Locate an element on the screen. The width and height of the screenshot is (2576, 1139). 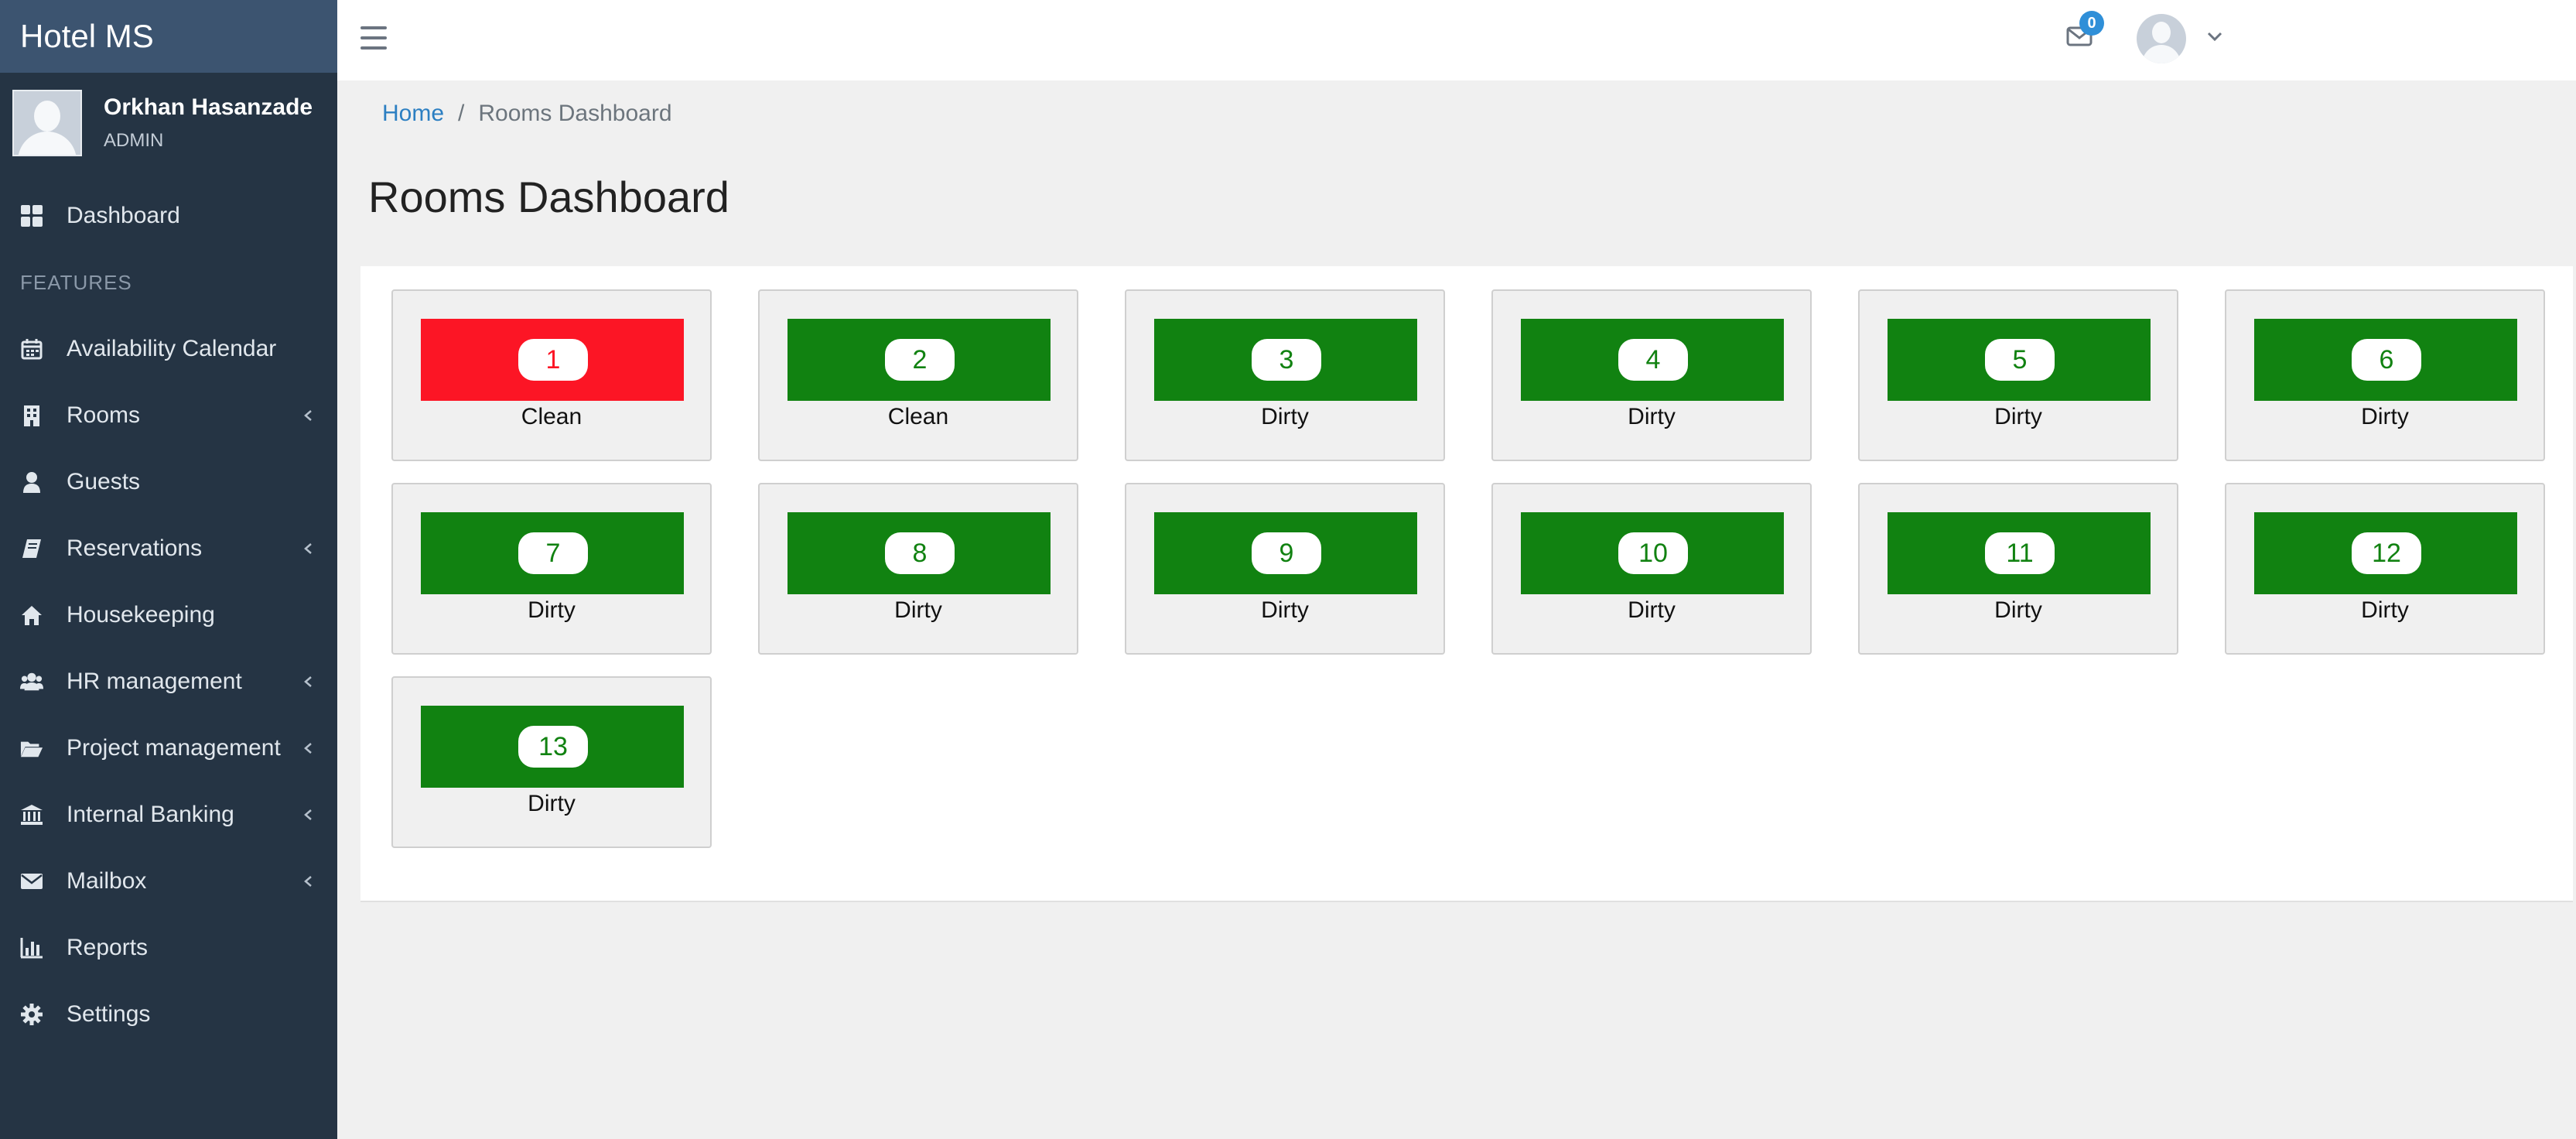
room-number: 11 is located at coordinates (2020, 553).